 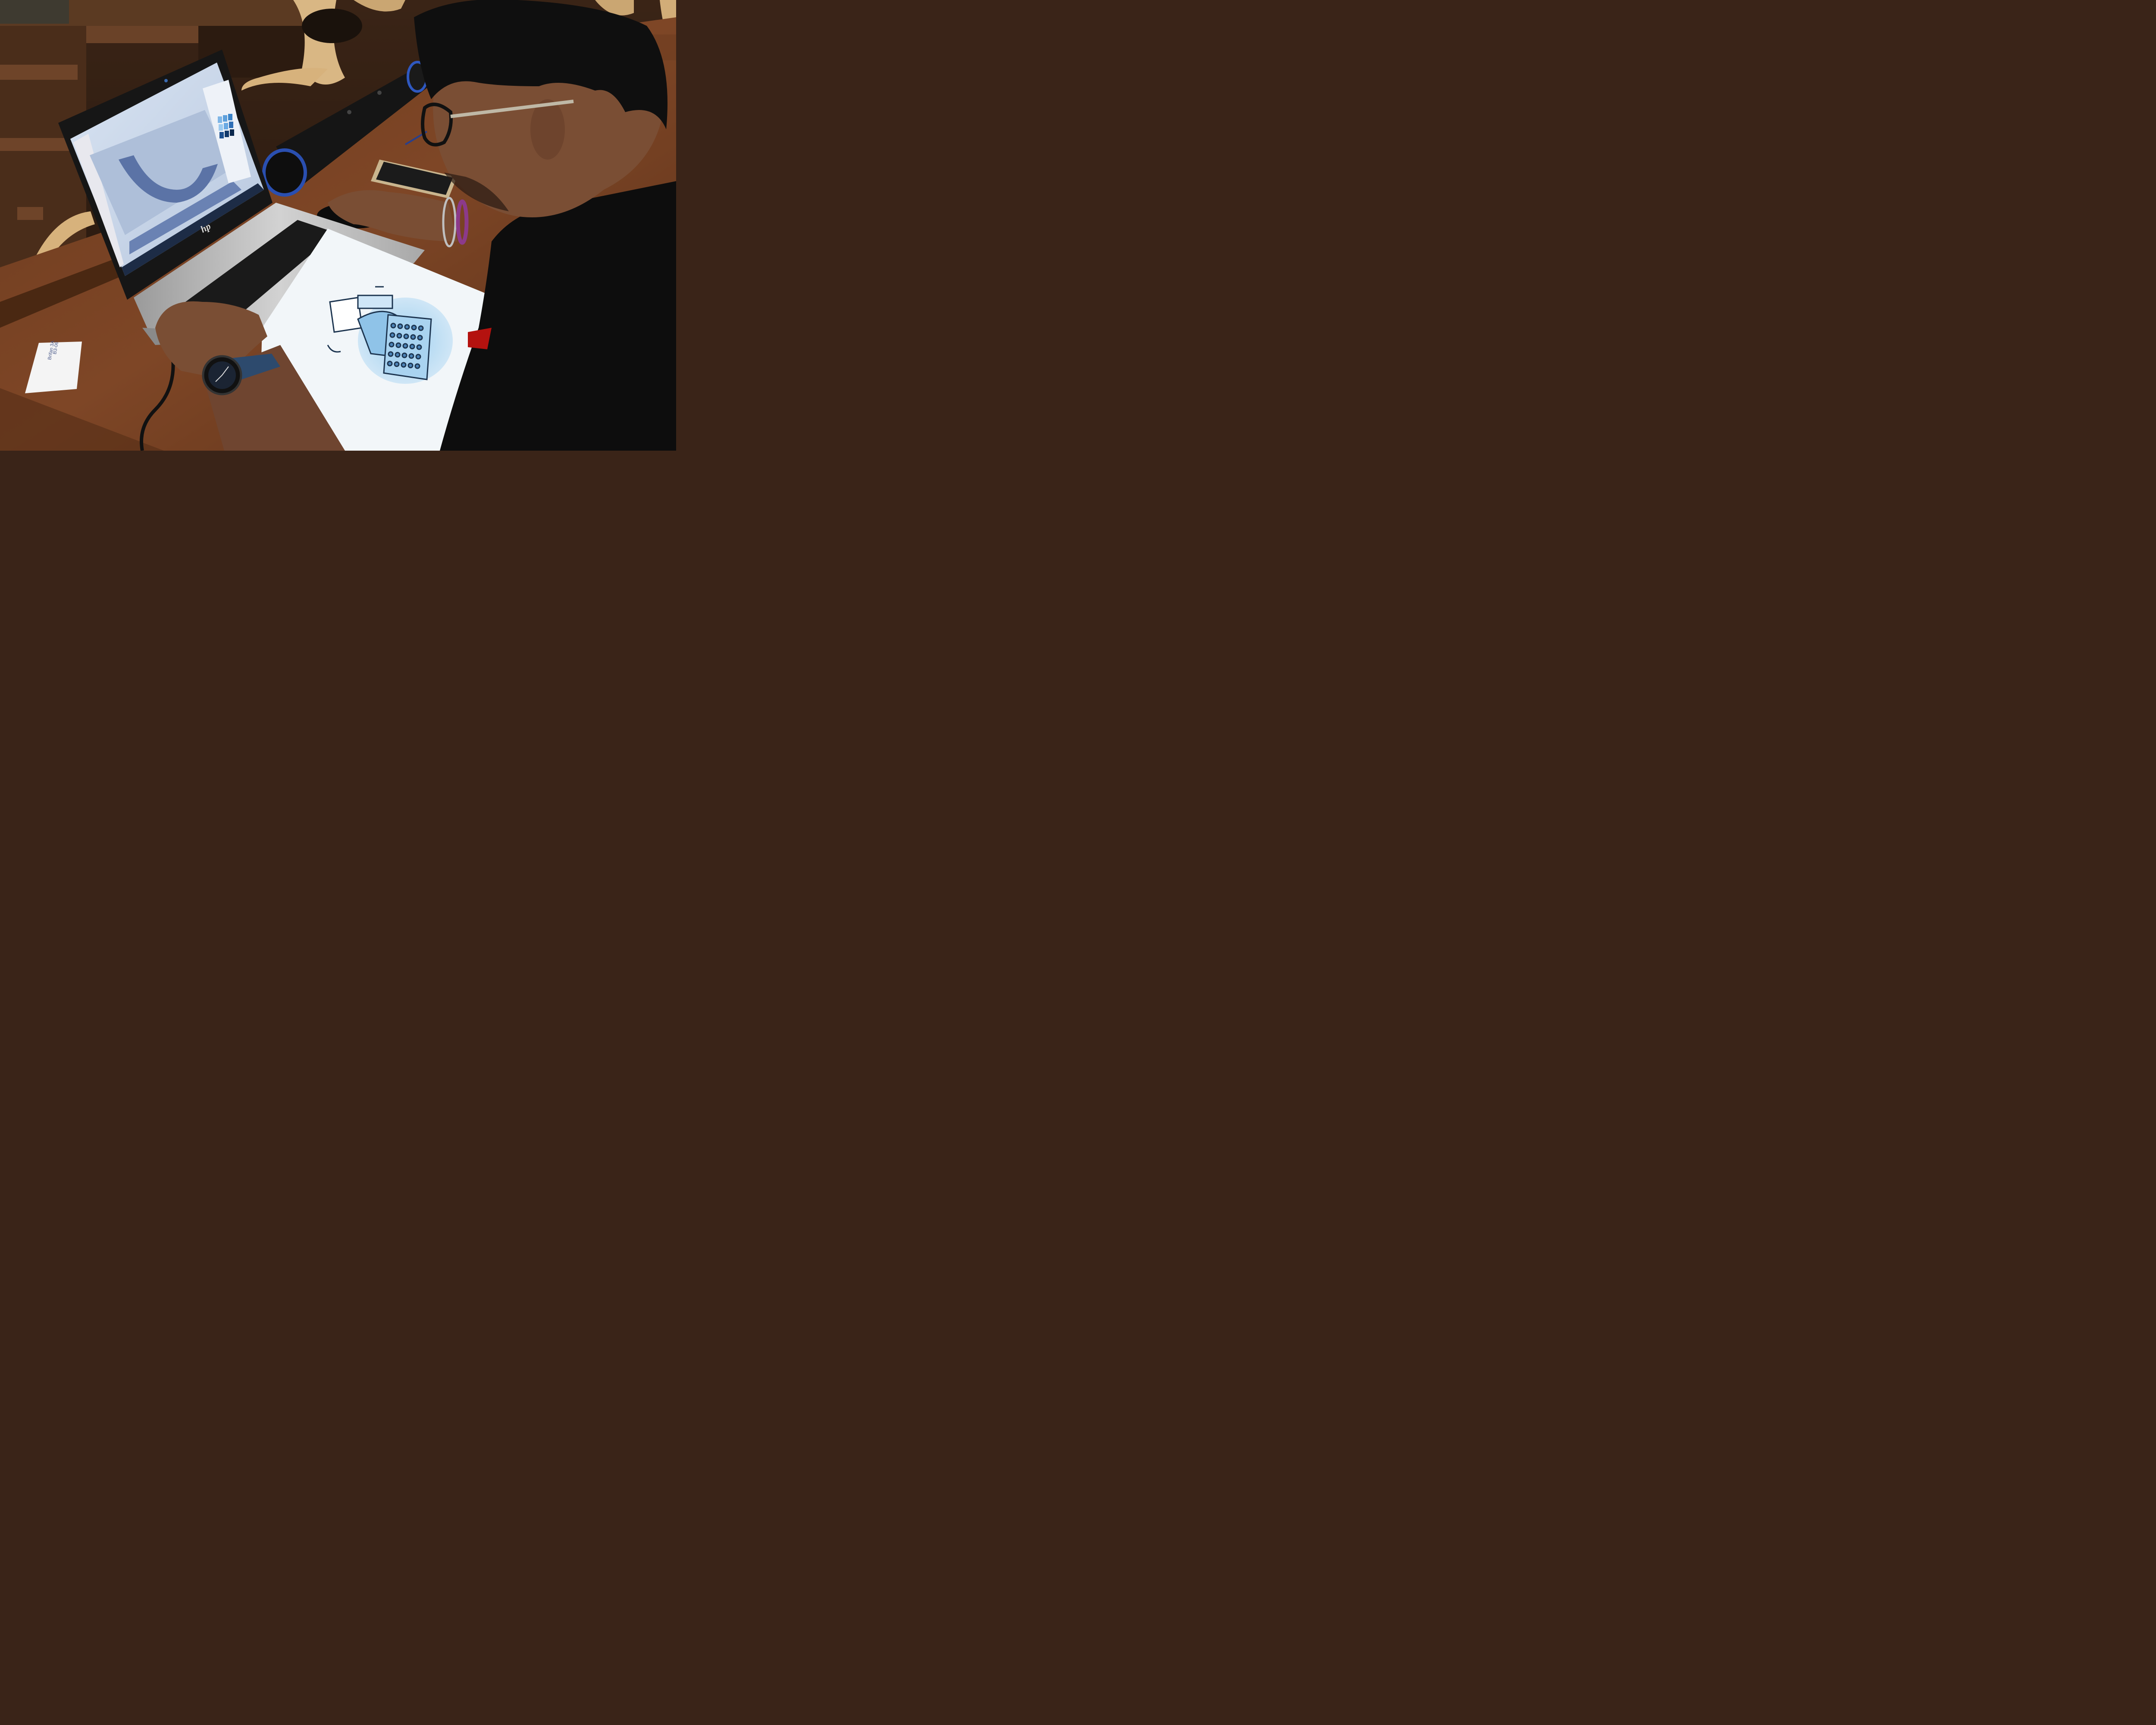 I want to click on color-swatches, so click(x=226, y=126).